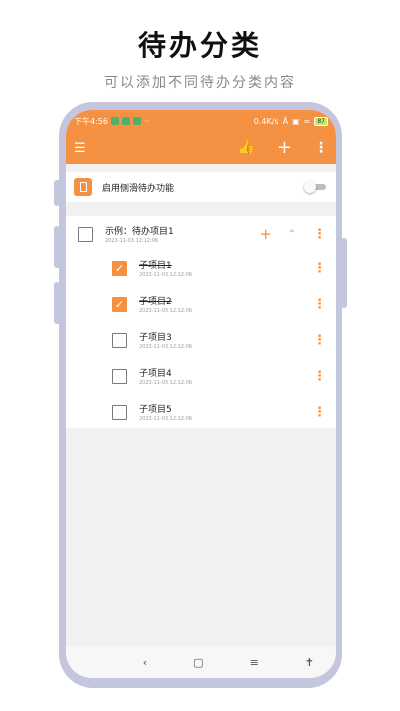 Image resolution: width=400 pixels, height=711 pixels. I want to click on system-nav-bar: ‹ ▢ ≡ ✝, so click(201, 662).